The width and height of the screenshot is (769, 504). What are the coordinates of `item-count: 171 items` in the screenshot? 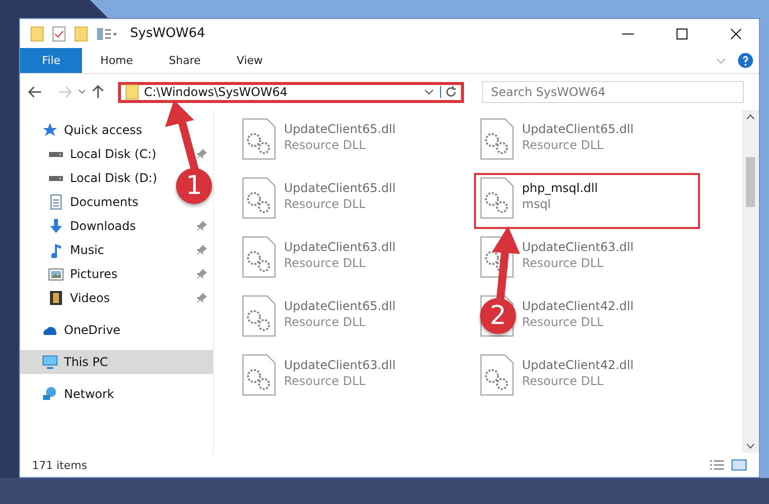 It's located at (60, 465).